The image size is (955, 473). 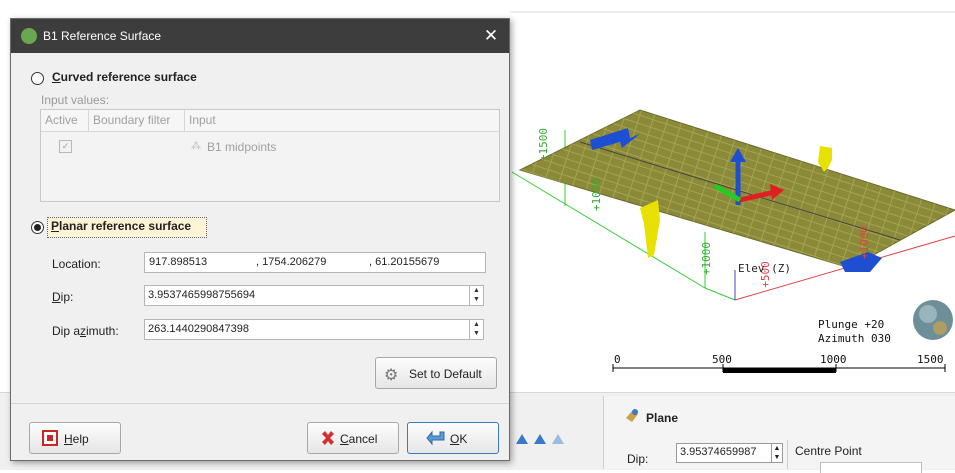 I want to click on axis-label: +1500, so click(x=544, y=144).